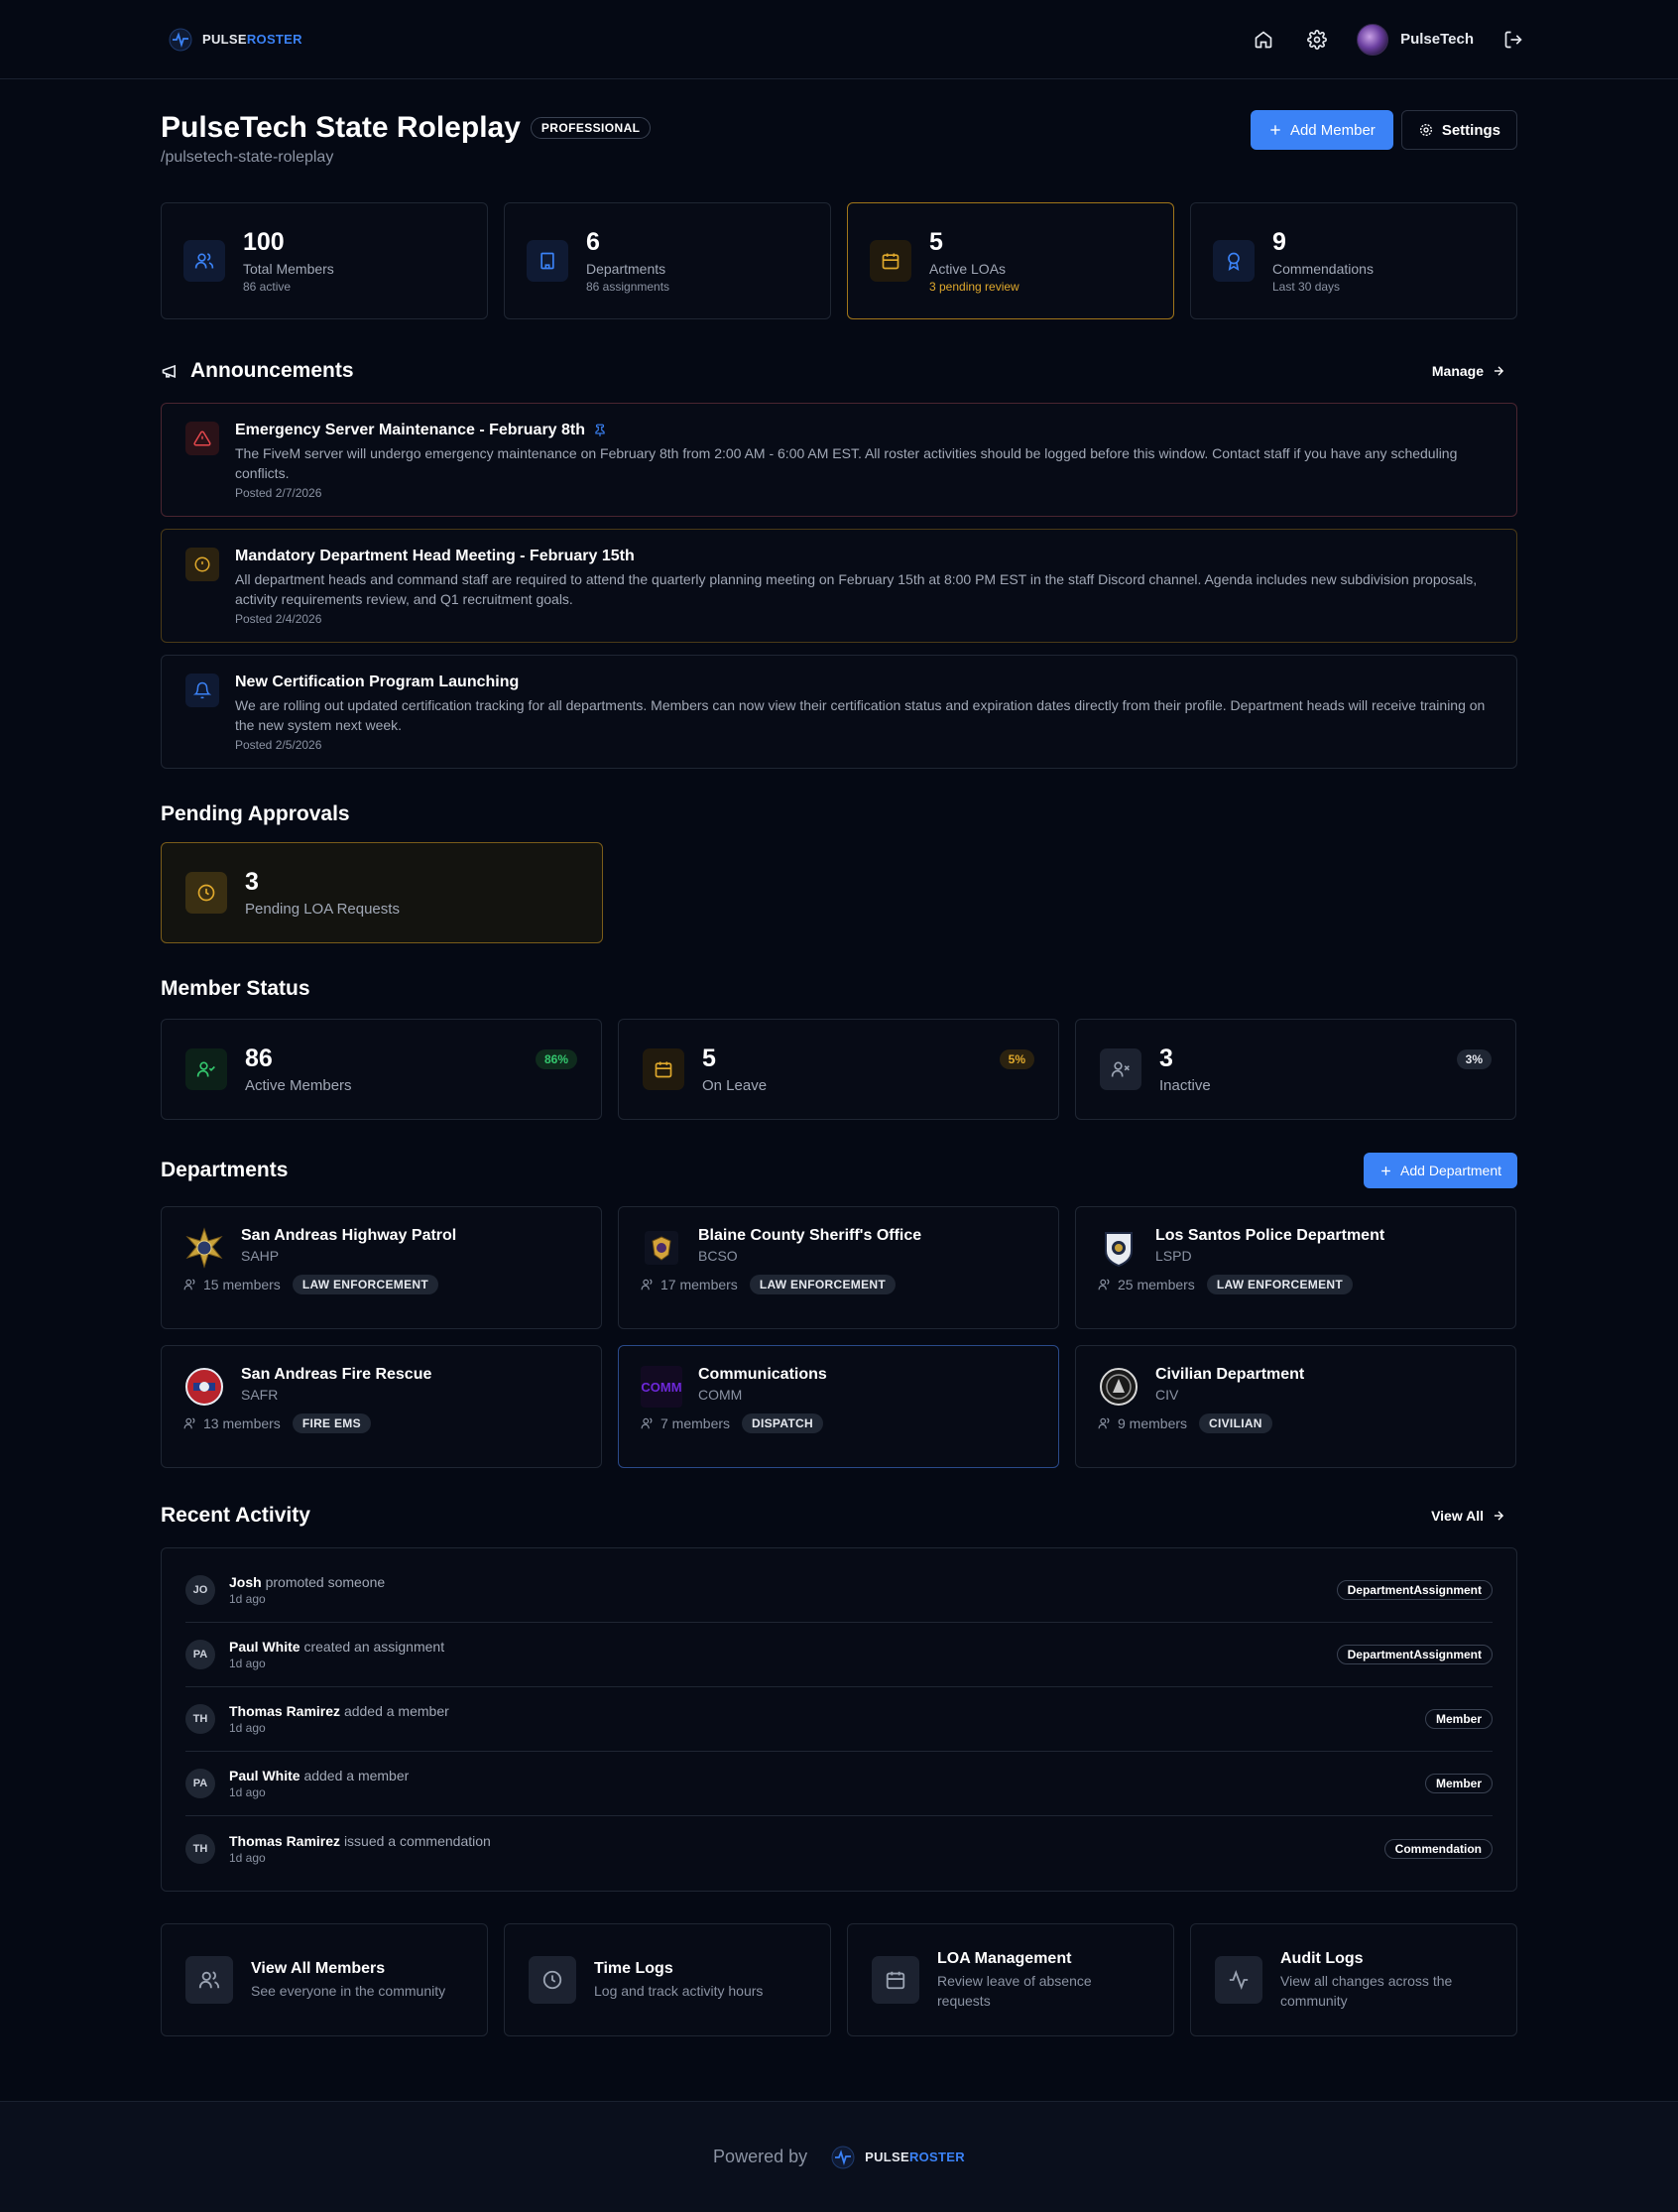 The image size is (1678, 2212). I want to click on department-code: SAHP, so click(260, 1256).